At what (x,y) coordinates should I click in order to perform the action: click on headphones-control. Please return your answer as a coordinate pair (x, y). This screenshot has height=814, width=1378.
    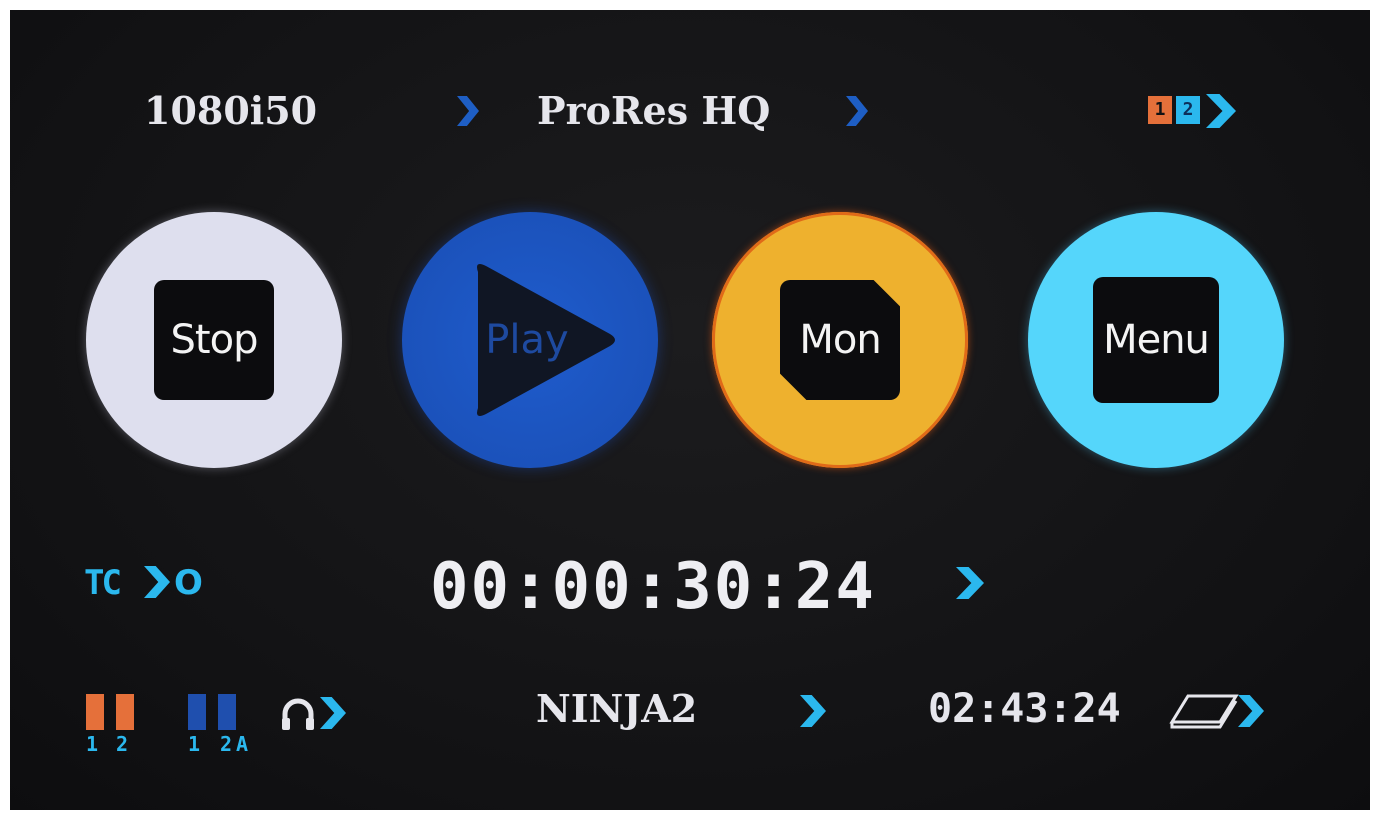
    Looking at the image, I should click on (320, 714).